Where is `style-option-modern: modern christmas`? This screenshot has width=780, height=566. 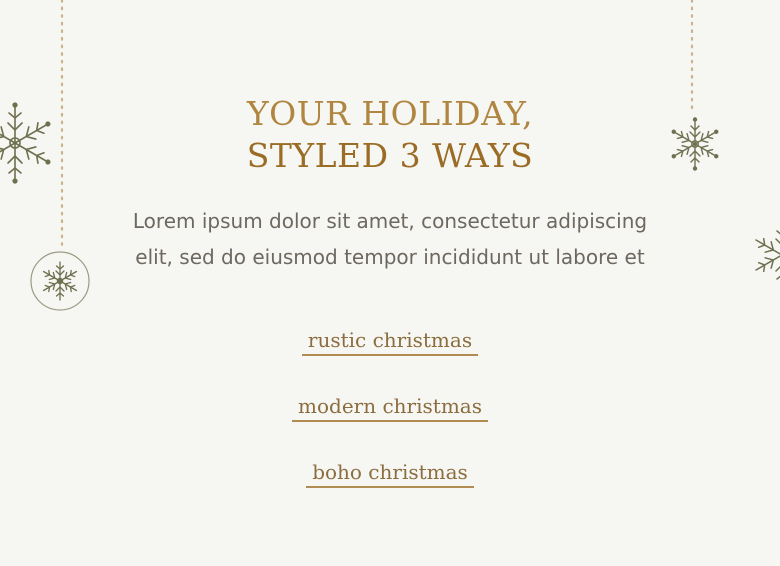
style-option-modern: modern christmas is located at coordinates (390, 407).